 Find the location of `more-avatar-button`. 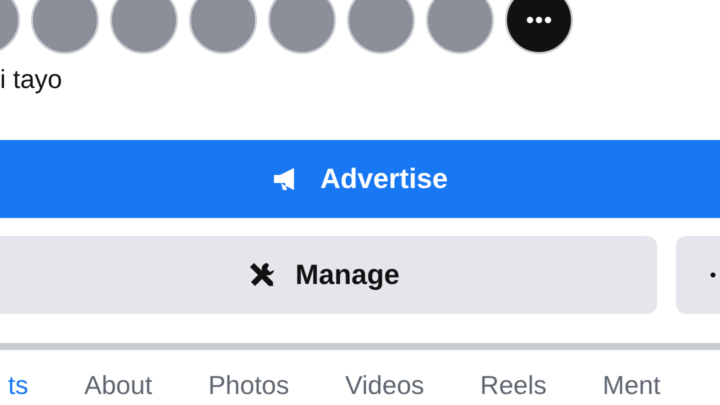

more-avatar-button is located at coordinates (539, 27).